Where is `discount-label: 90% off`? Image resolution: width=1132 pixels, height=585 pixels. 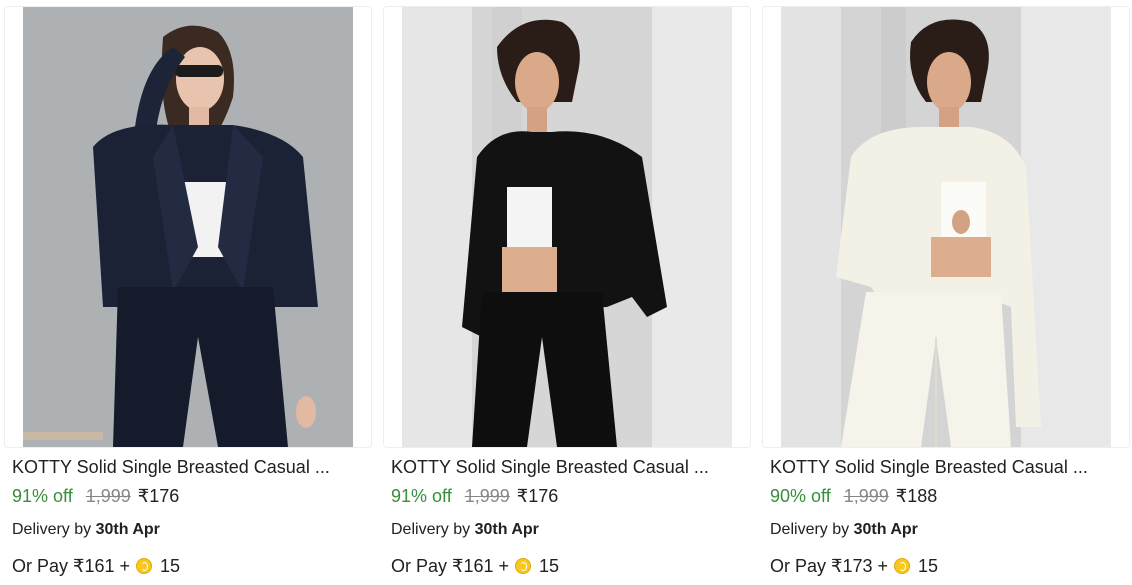
discount-label: 90% off is located at coordinates (800, 496).